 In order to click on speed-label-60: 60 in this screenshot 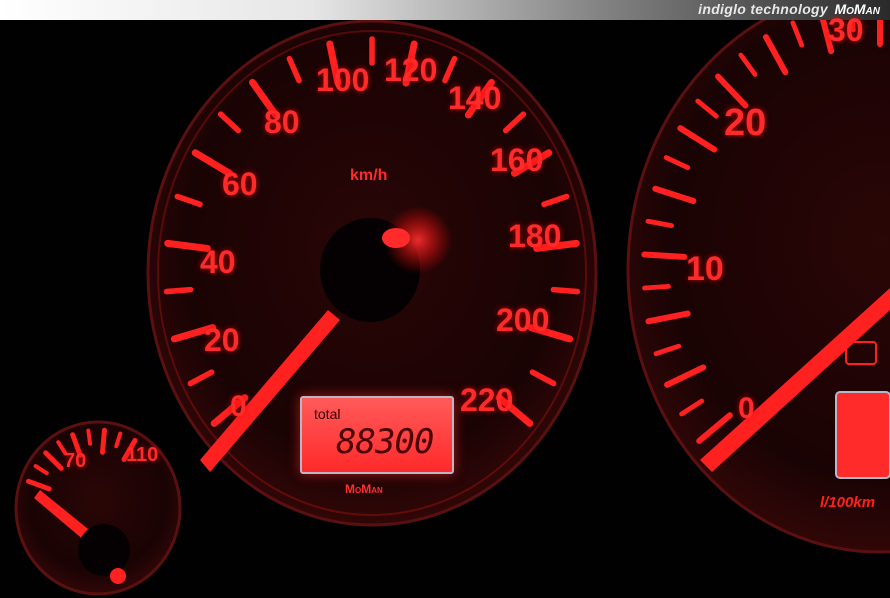, I will do `click(240, 184)`.